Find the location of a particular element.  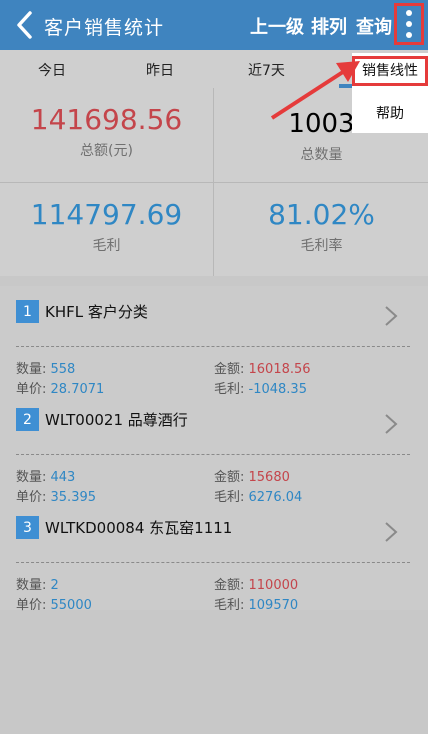

stat-value: 81.02% is located at coordinates (321, 214).